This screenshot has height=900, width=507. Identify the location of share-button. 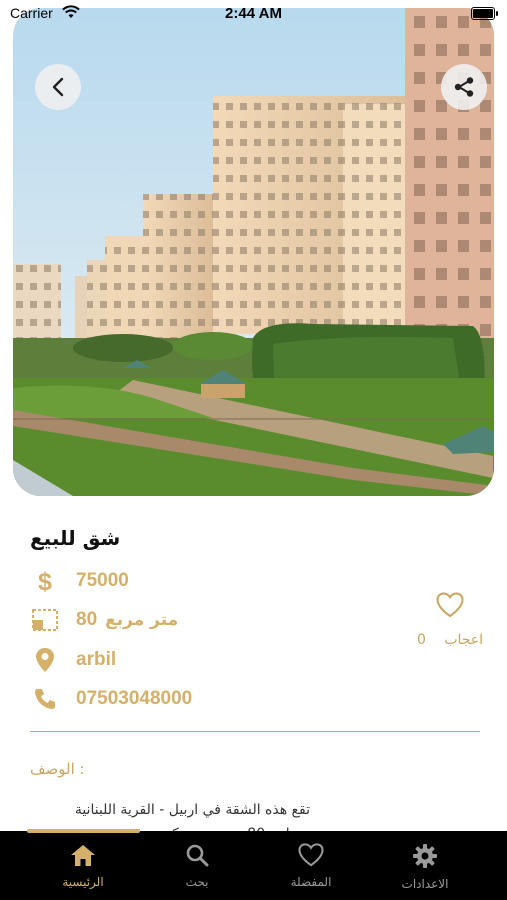
(464, 87).